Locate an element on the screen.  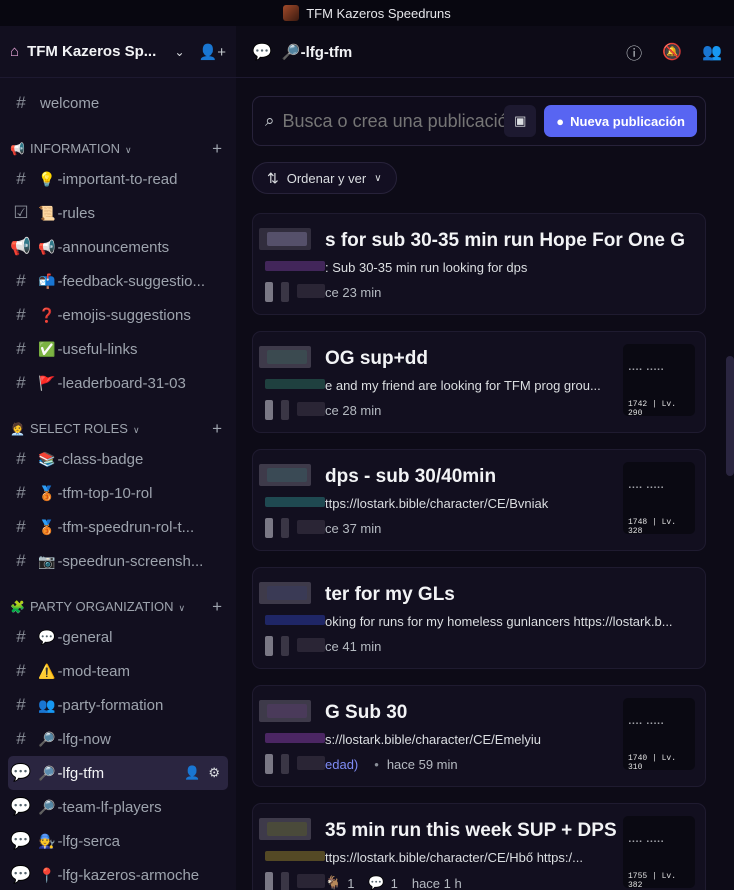
channel-label: -lfg-serca is located at coordinates (88, 841).